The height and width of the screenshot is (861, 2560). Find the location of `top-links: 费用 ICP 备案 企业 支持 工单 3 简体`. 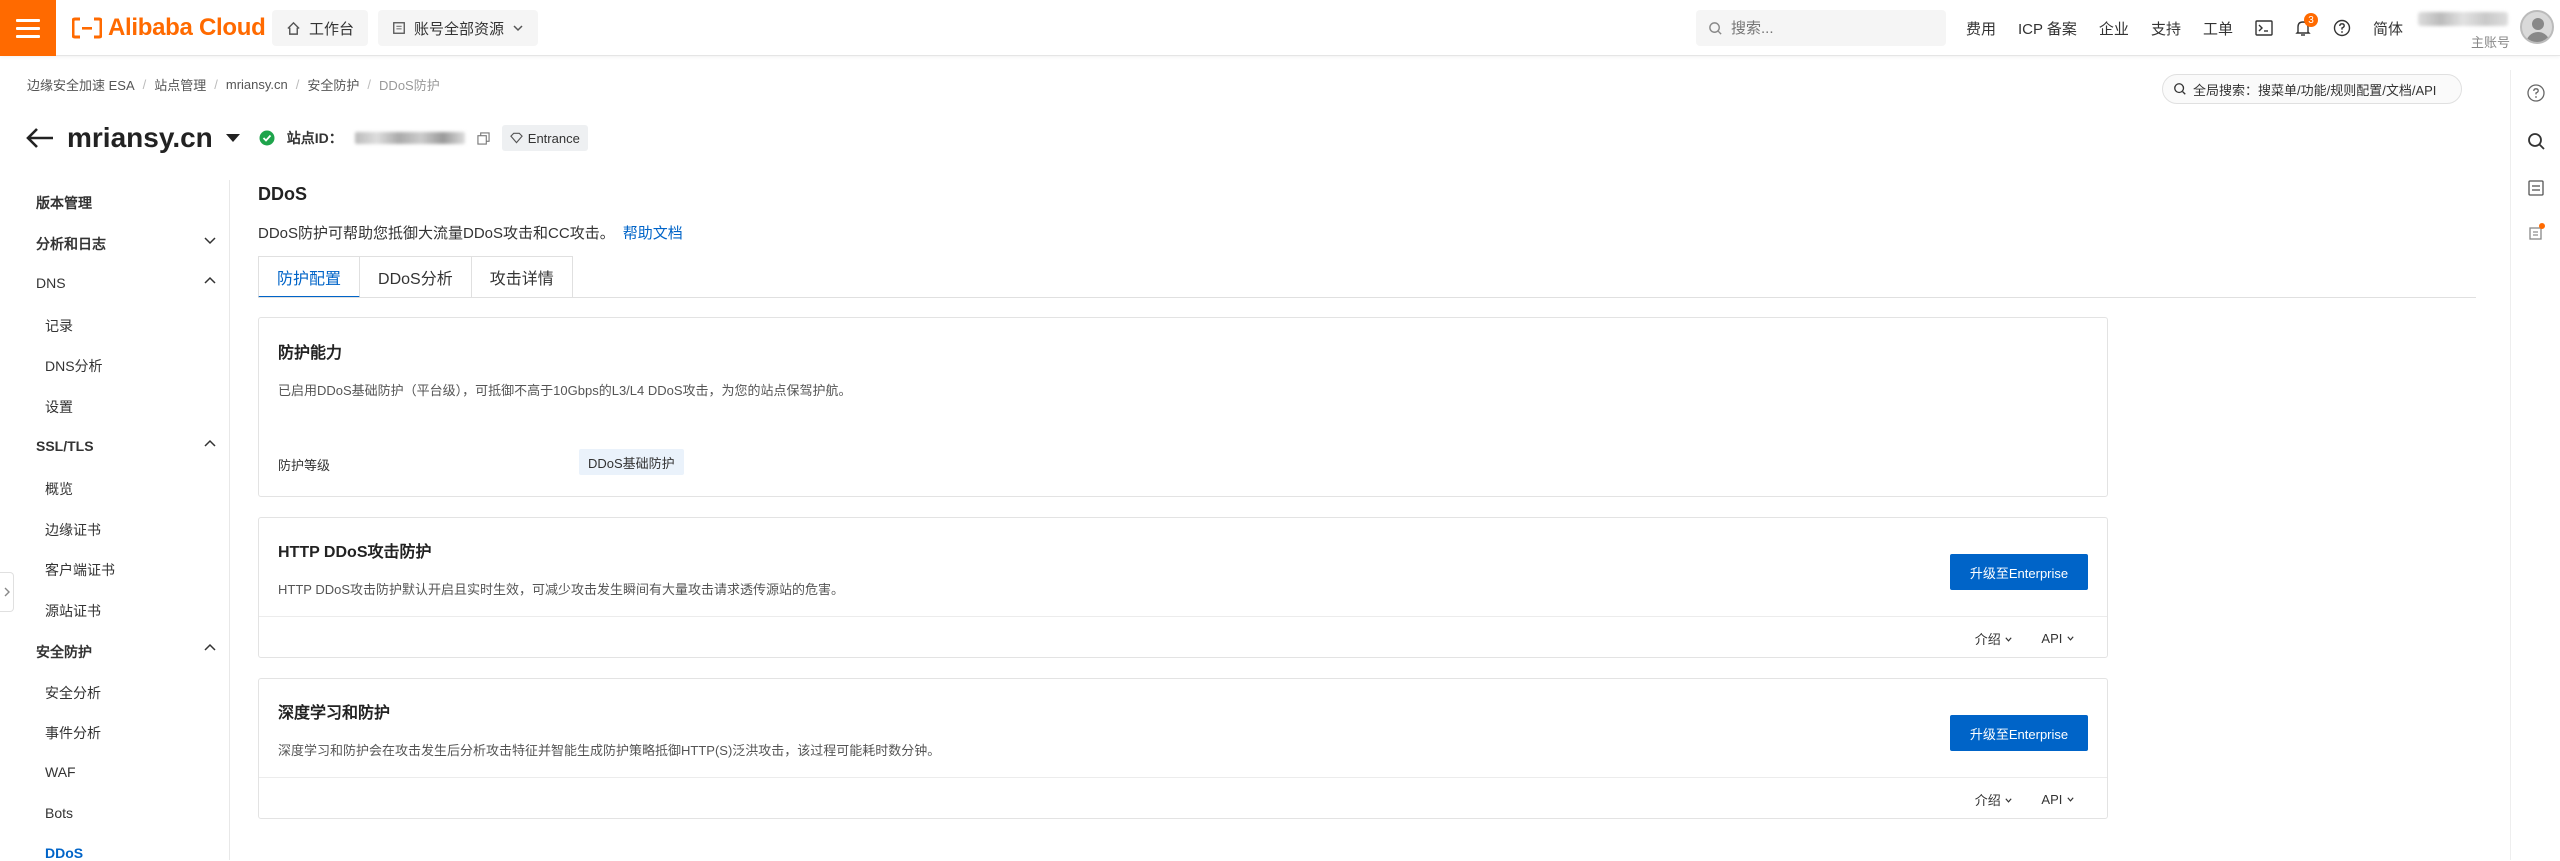

top-links: 费用 ICP 备案 企业 支持 工单 3 简体 is located at coordinates (2184, 28).